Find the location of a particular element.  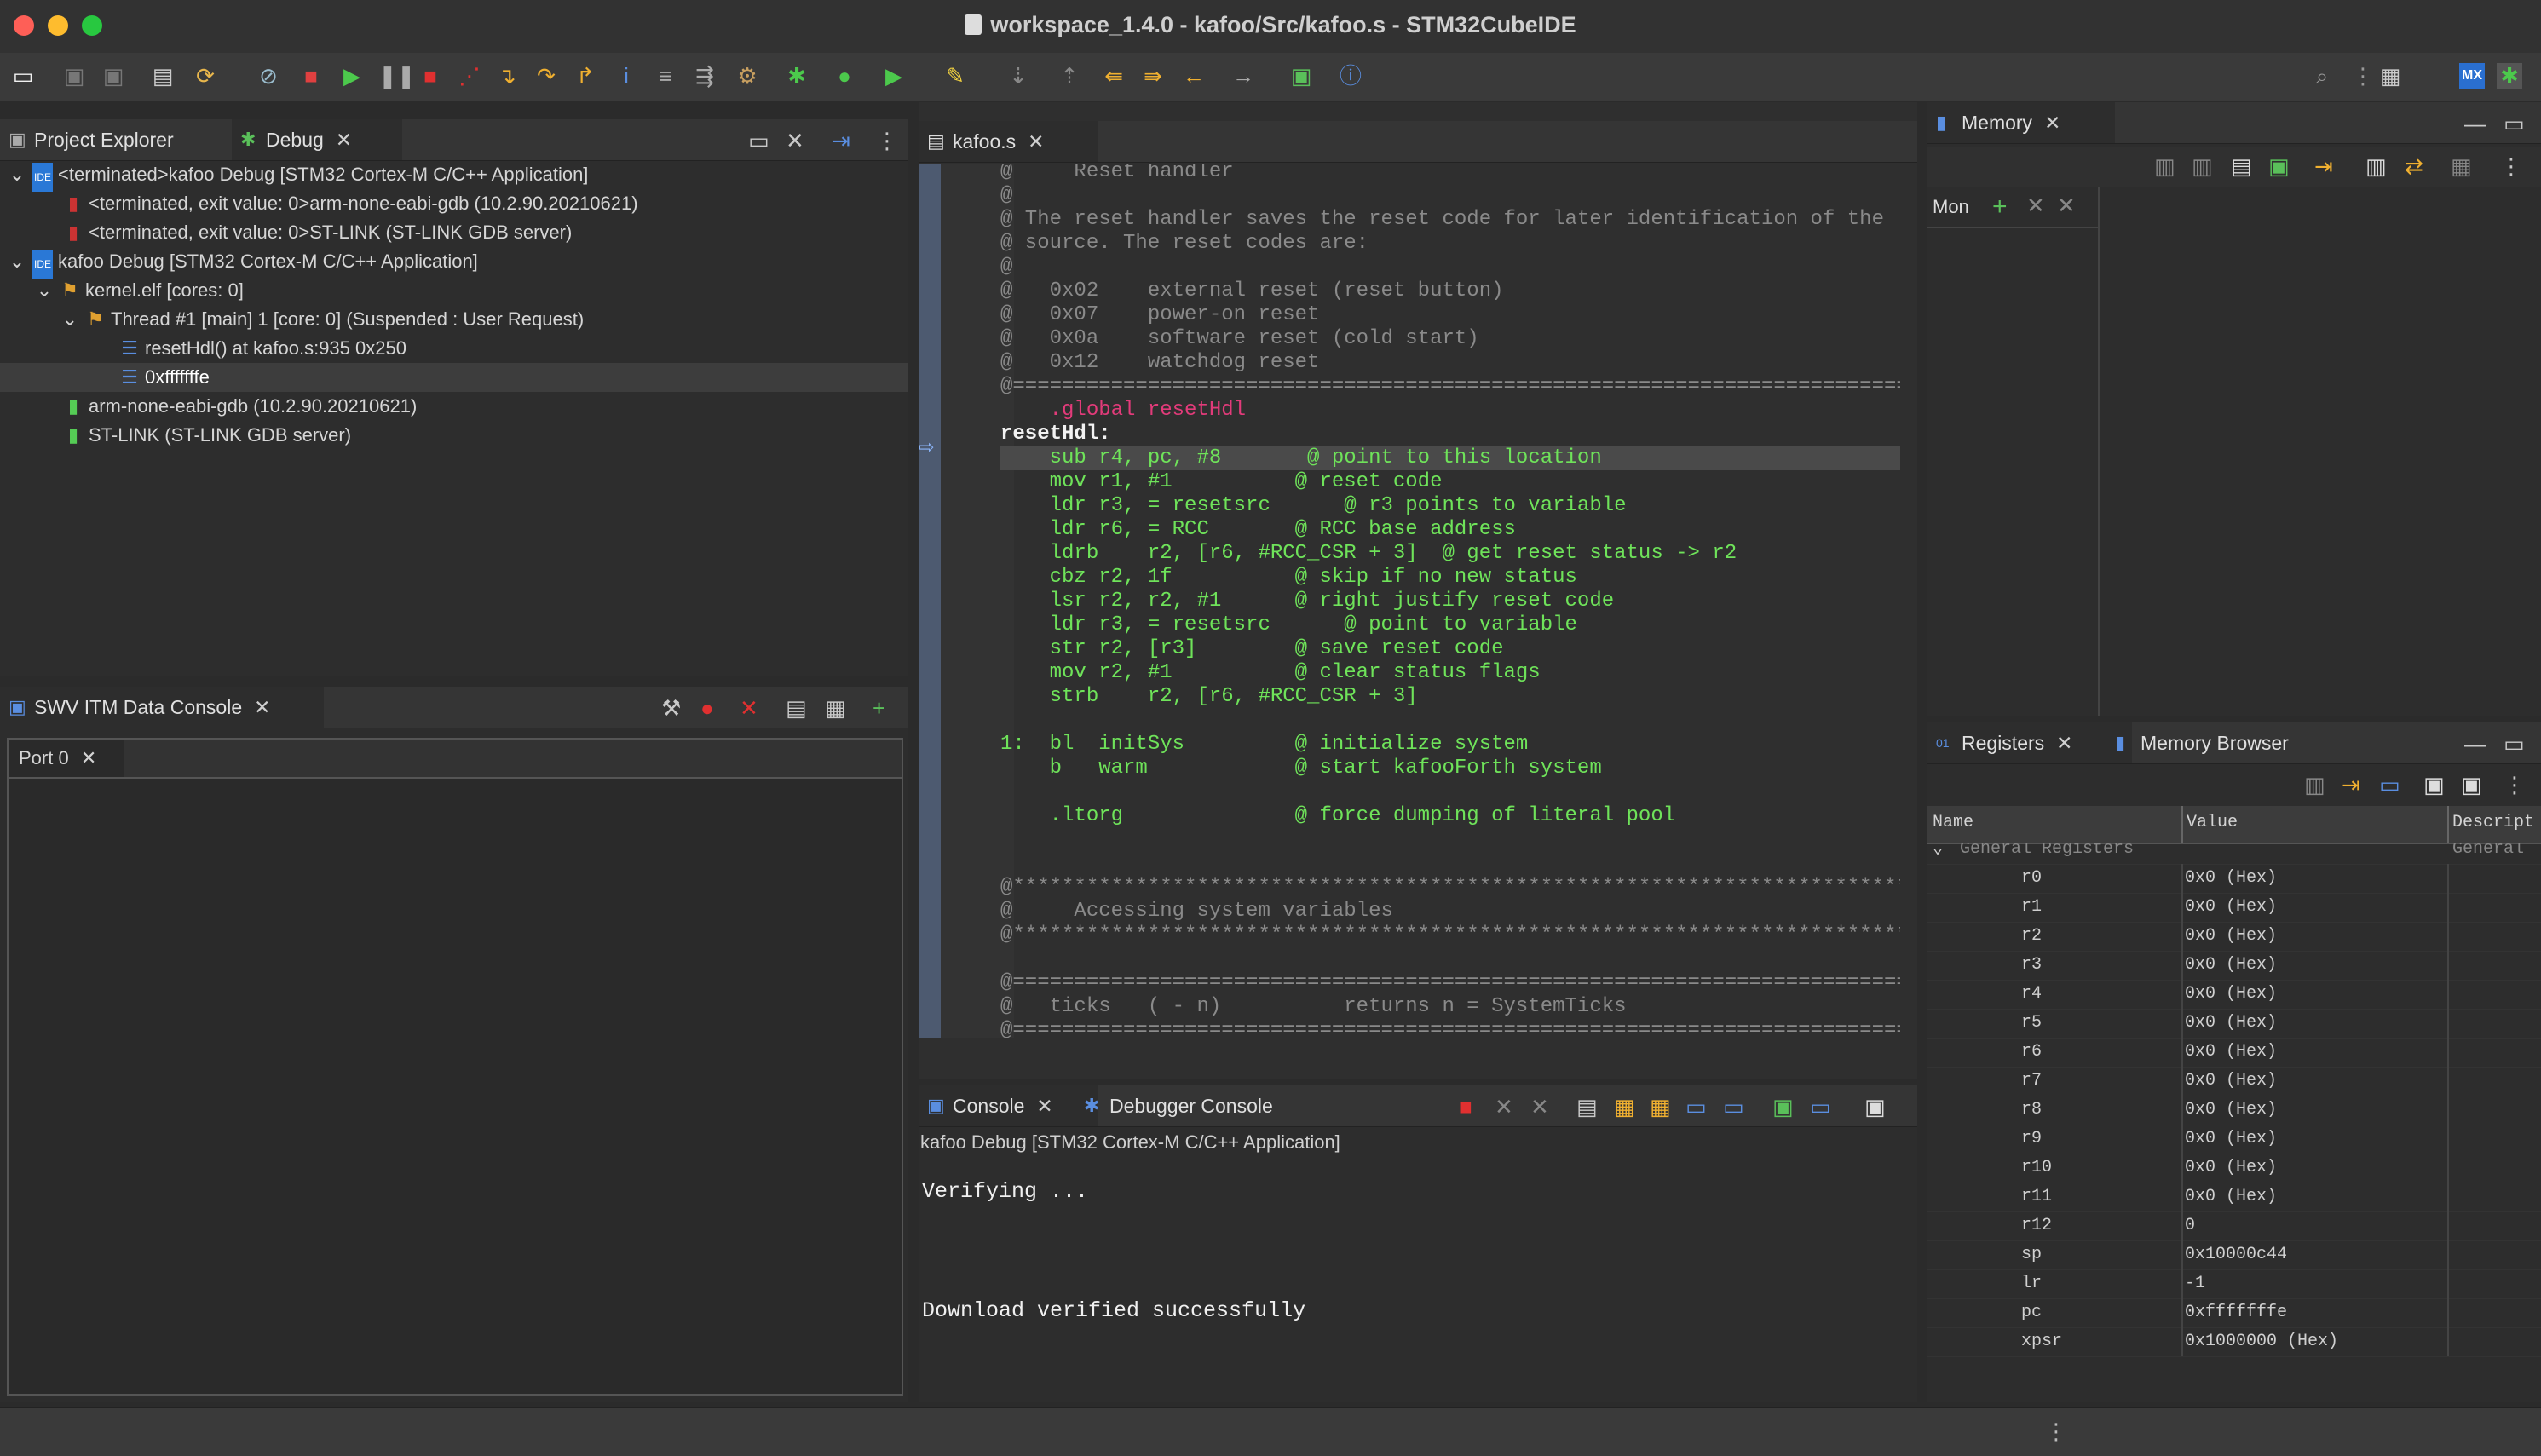

tab-memory-browser: ▮ Memory Browser is located at coordinates (2225, 743).